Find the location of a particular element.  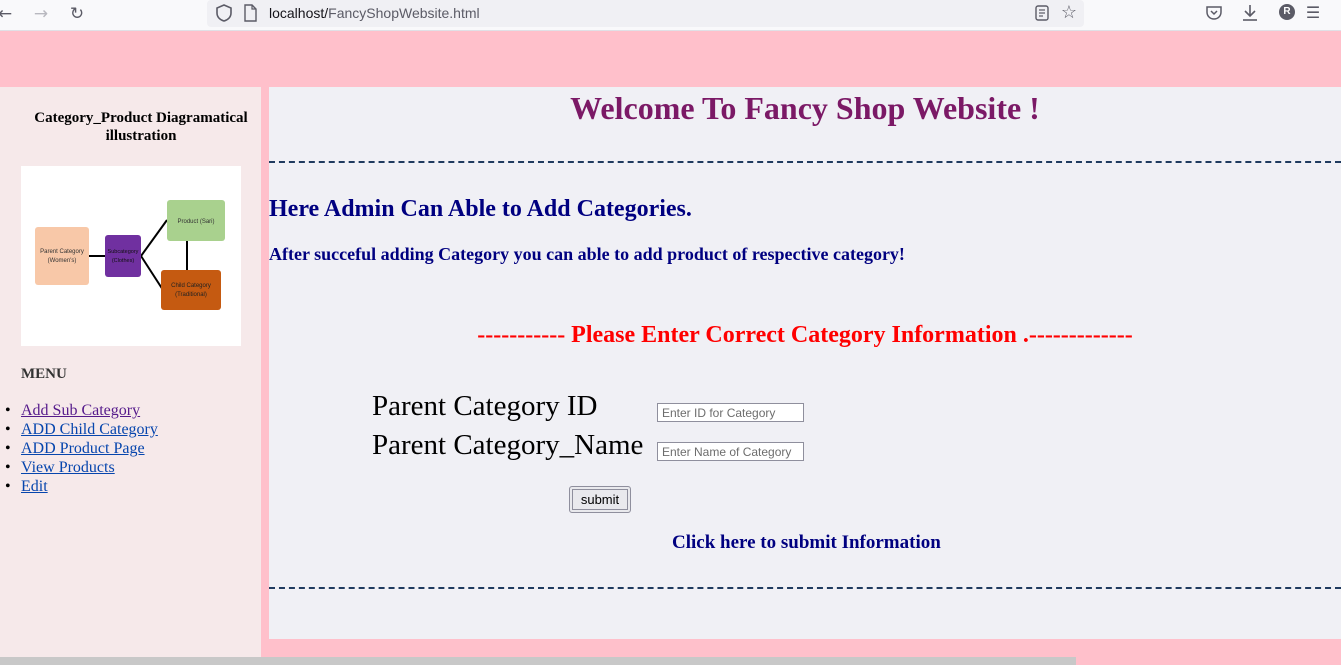

diagram-product: Product (Sari) is located at coordinates (195, 222).